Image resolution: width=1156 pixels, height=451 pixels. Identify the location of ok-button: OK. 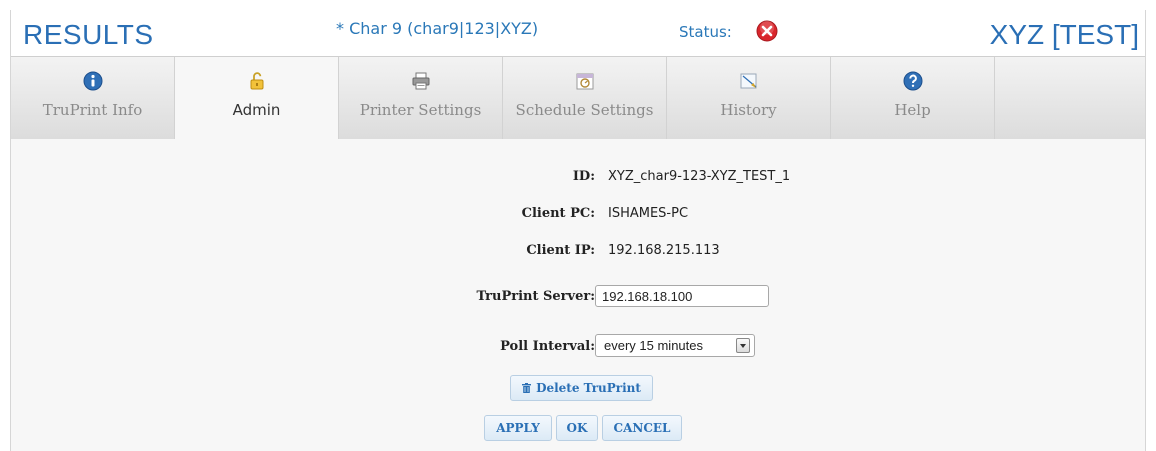
(577, 428).